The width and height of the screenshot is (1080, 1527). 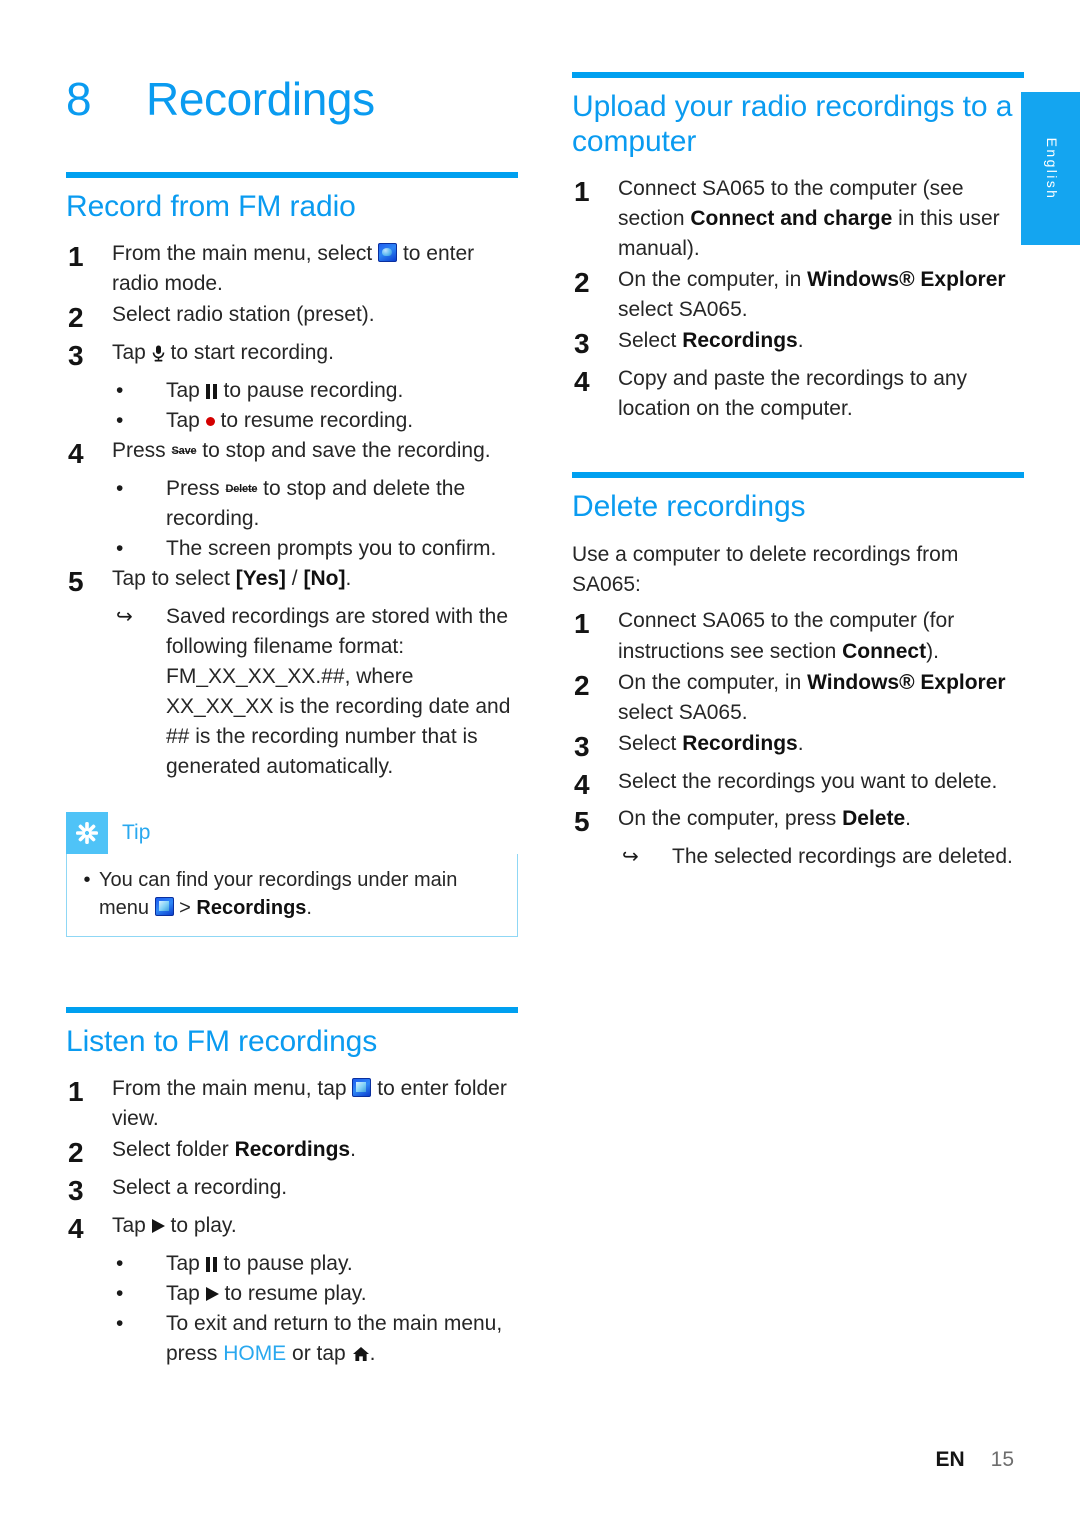 What do you see at coordinates (222, 1041) in the screenshot?
I see `section-heading-listen-fm: Listen to FM recordings` at bounding box center [222, 1041].